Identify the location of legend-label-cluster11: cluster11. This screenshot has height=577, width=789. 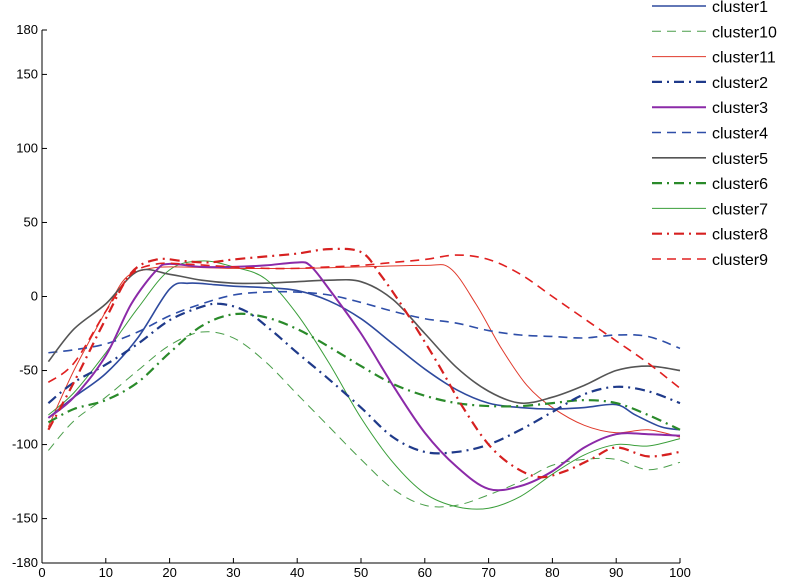
(744, 58).